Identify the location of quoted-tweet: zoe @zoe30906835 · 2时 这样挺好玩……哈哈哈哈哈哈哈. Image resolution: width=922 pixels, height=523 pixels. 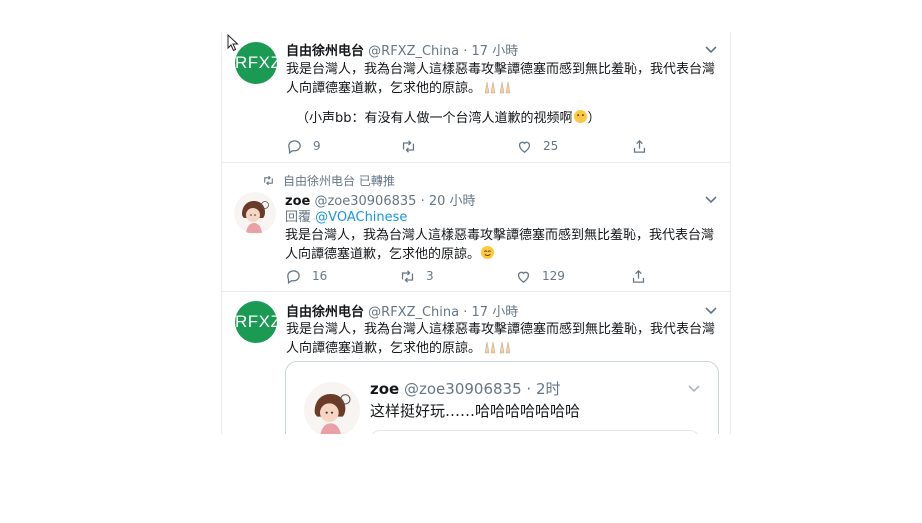
(502, 397).